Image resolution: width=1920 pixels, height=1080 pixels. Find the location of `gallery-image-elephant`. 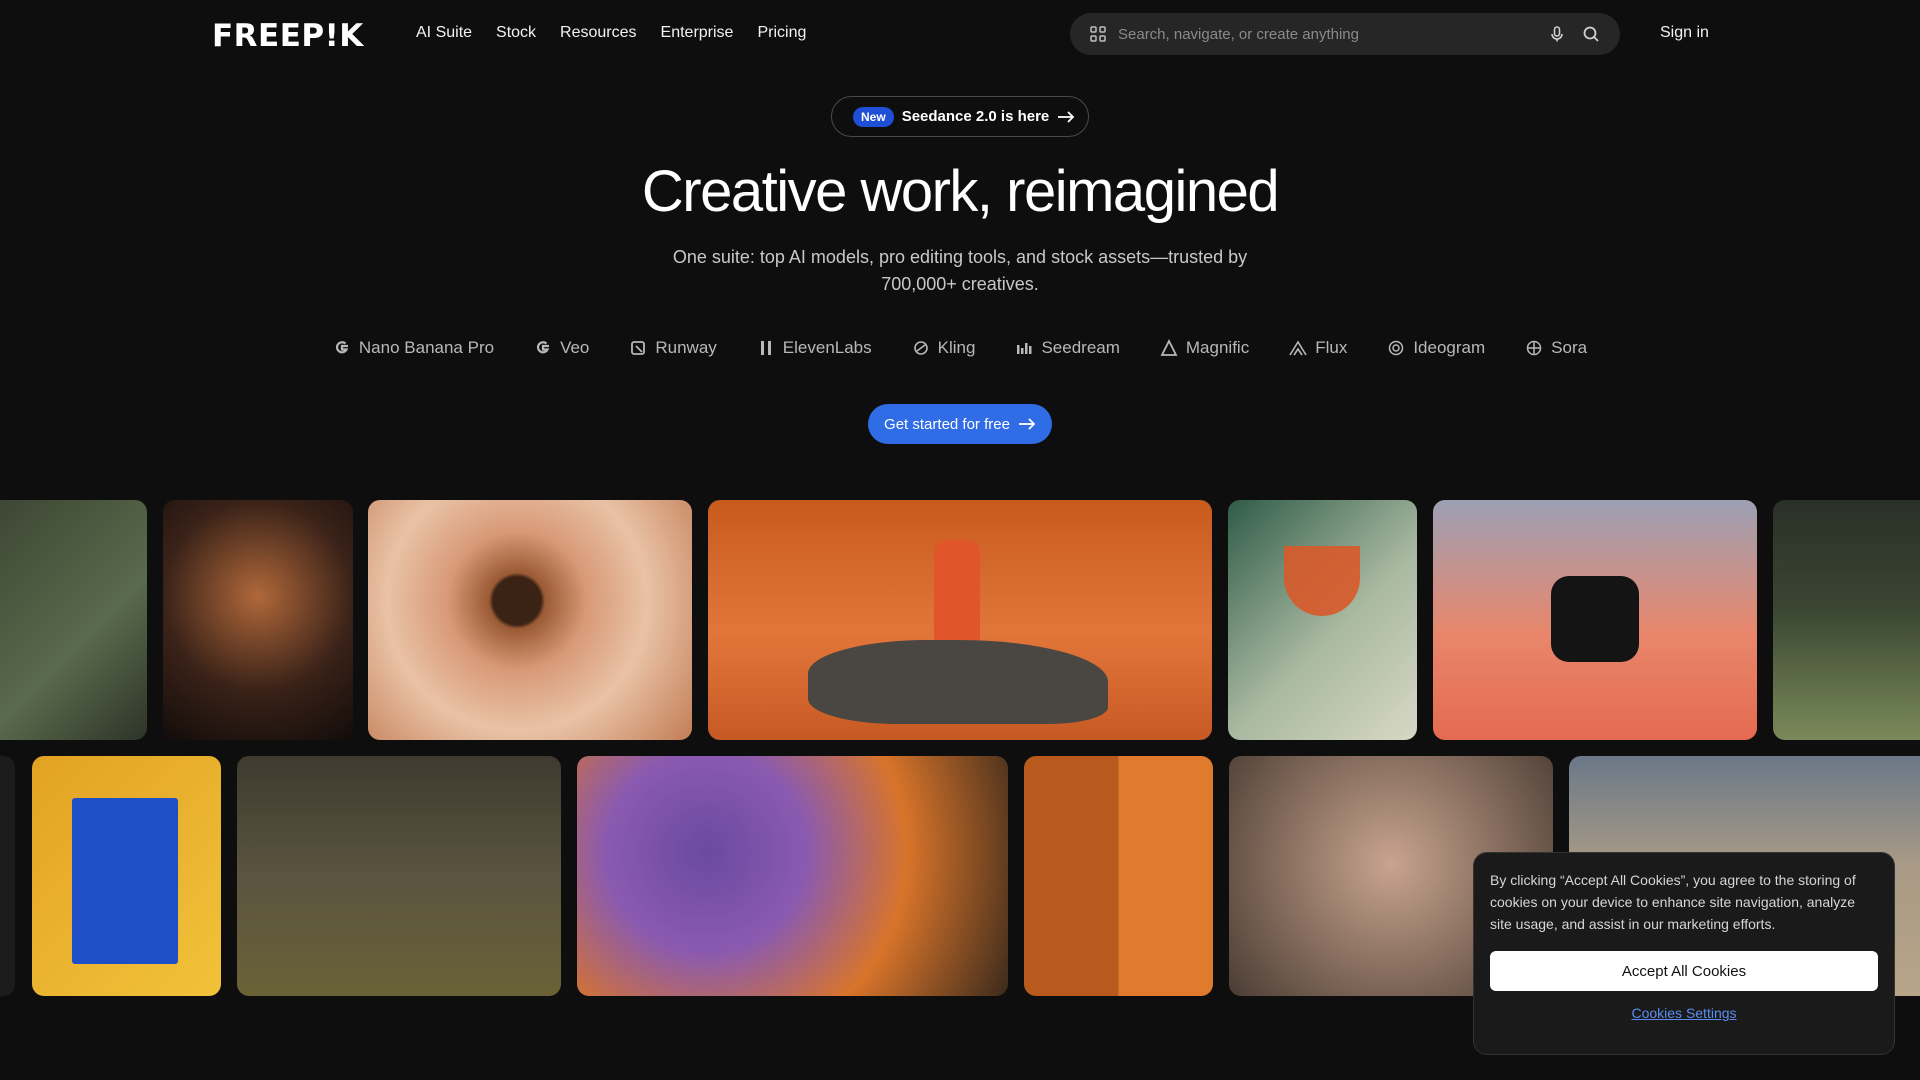

gallery-image-elephant is located at coordinates (399, 876).